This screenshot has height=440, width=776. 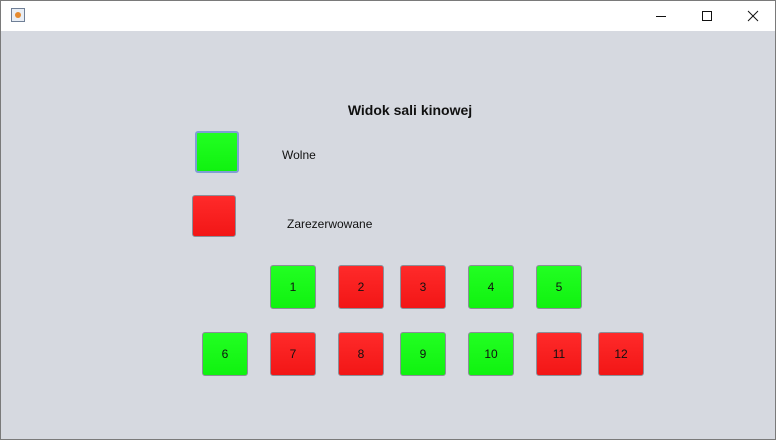 I want to click on seat-button: 8, so click(x=361, y=354).